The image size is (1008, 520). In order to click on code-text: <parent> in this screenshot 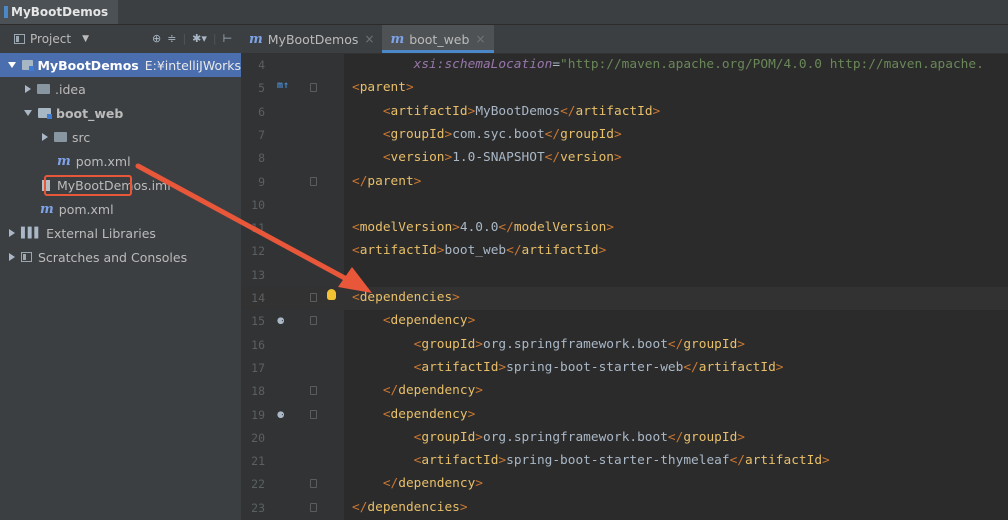, I will do `click(383, 87)`.